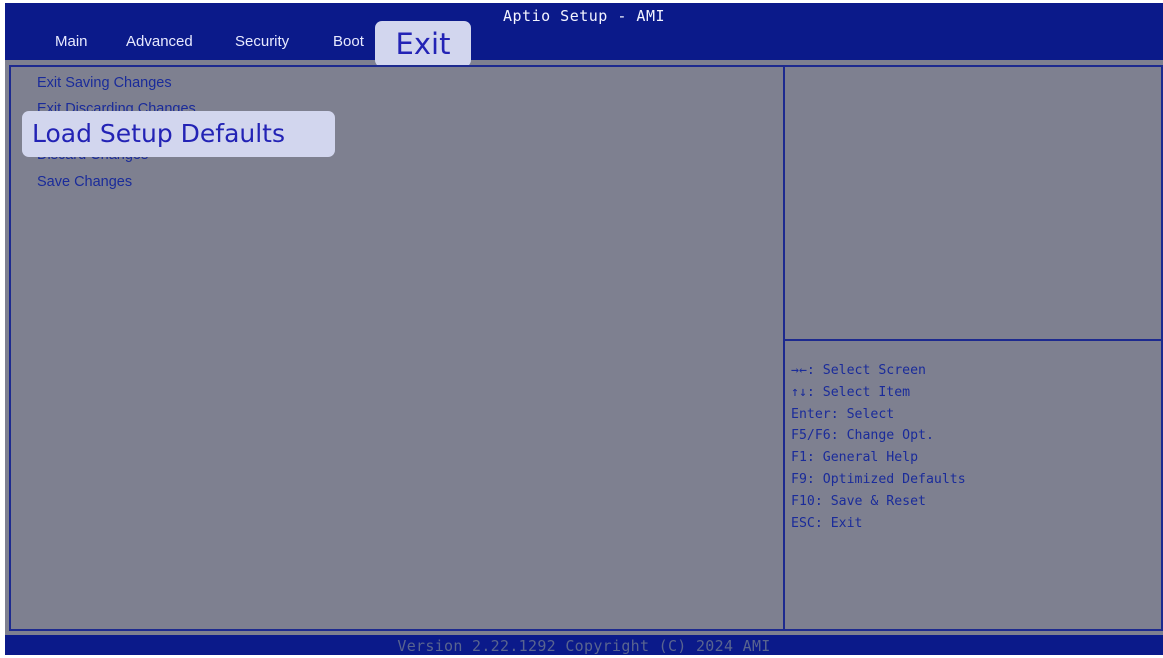  I want to click on help-line-optimized-defaults: F9: Optimized Defaults, so click(878, 479).